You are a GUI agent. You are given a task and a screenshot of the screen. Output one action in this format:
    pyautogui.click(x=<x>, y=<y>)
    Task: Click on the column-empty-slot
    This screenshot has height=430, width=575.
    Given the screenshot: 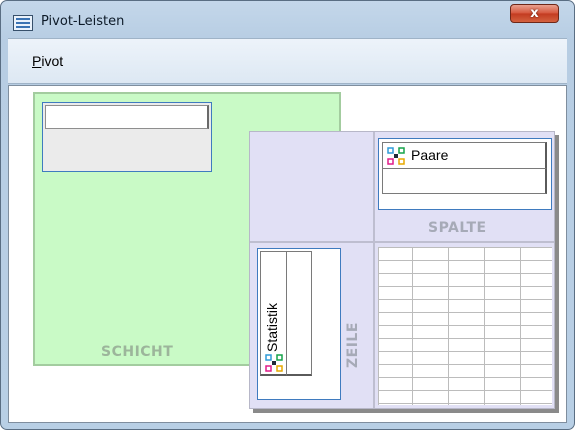 What is the action you would take?
    pyautogui.click(x=464, y=181)
    